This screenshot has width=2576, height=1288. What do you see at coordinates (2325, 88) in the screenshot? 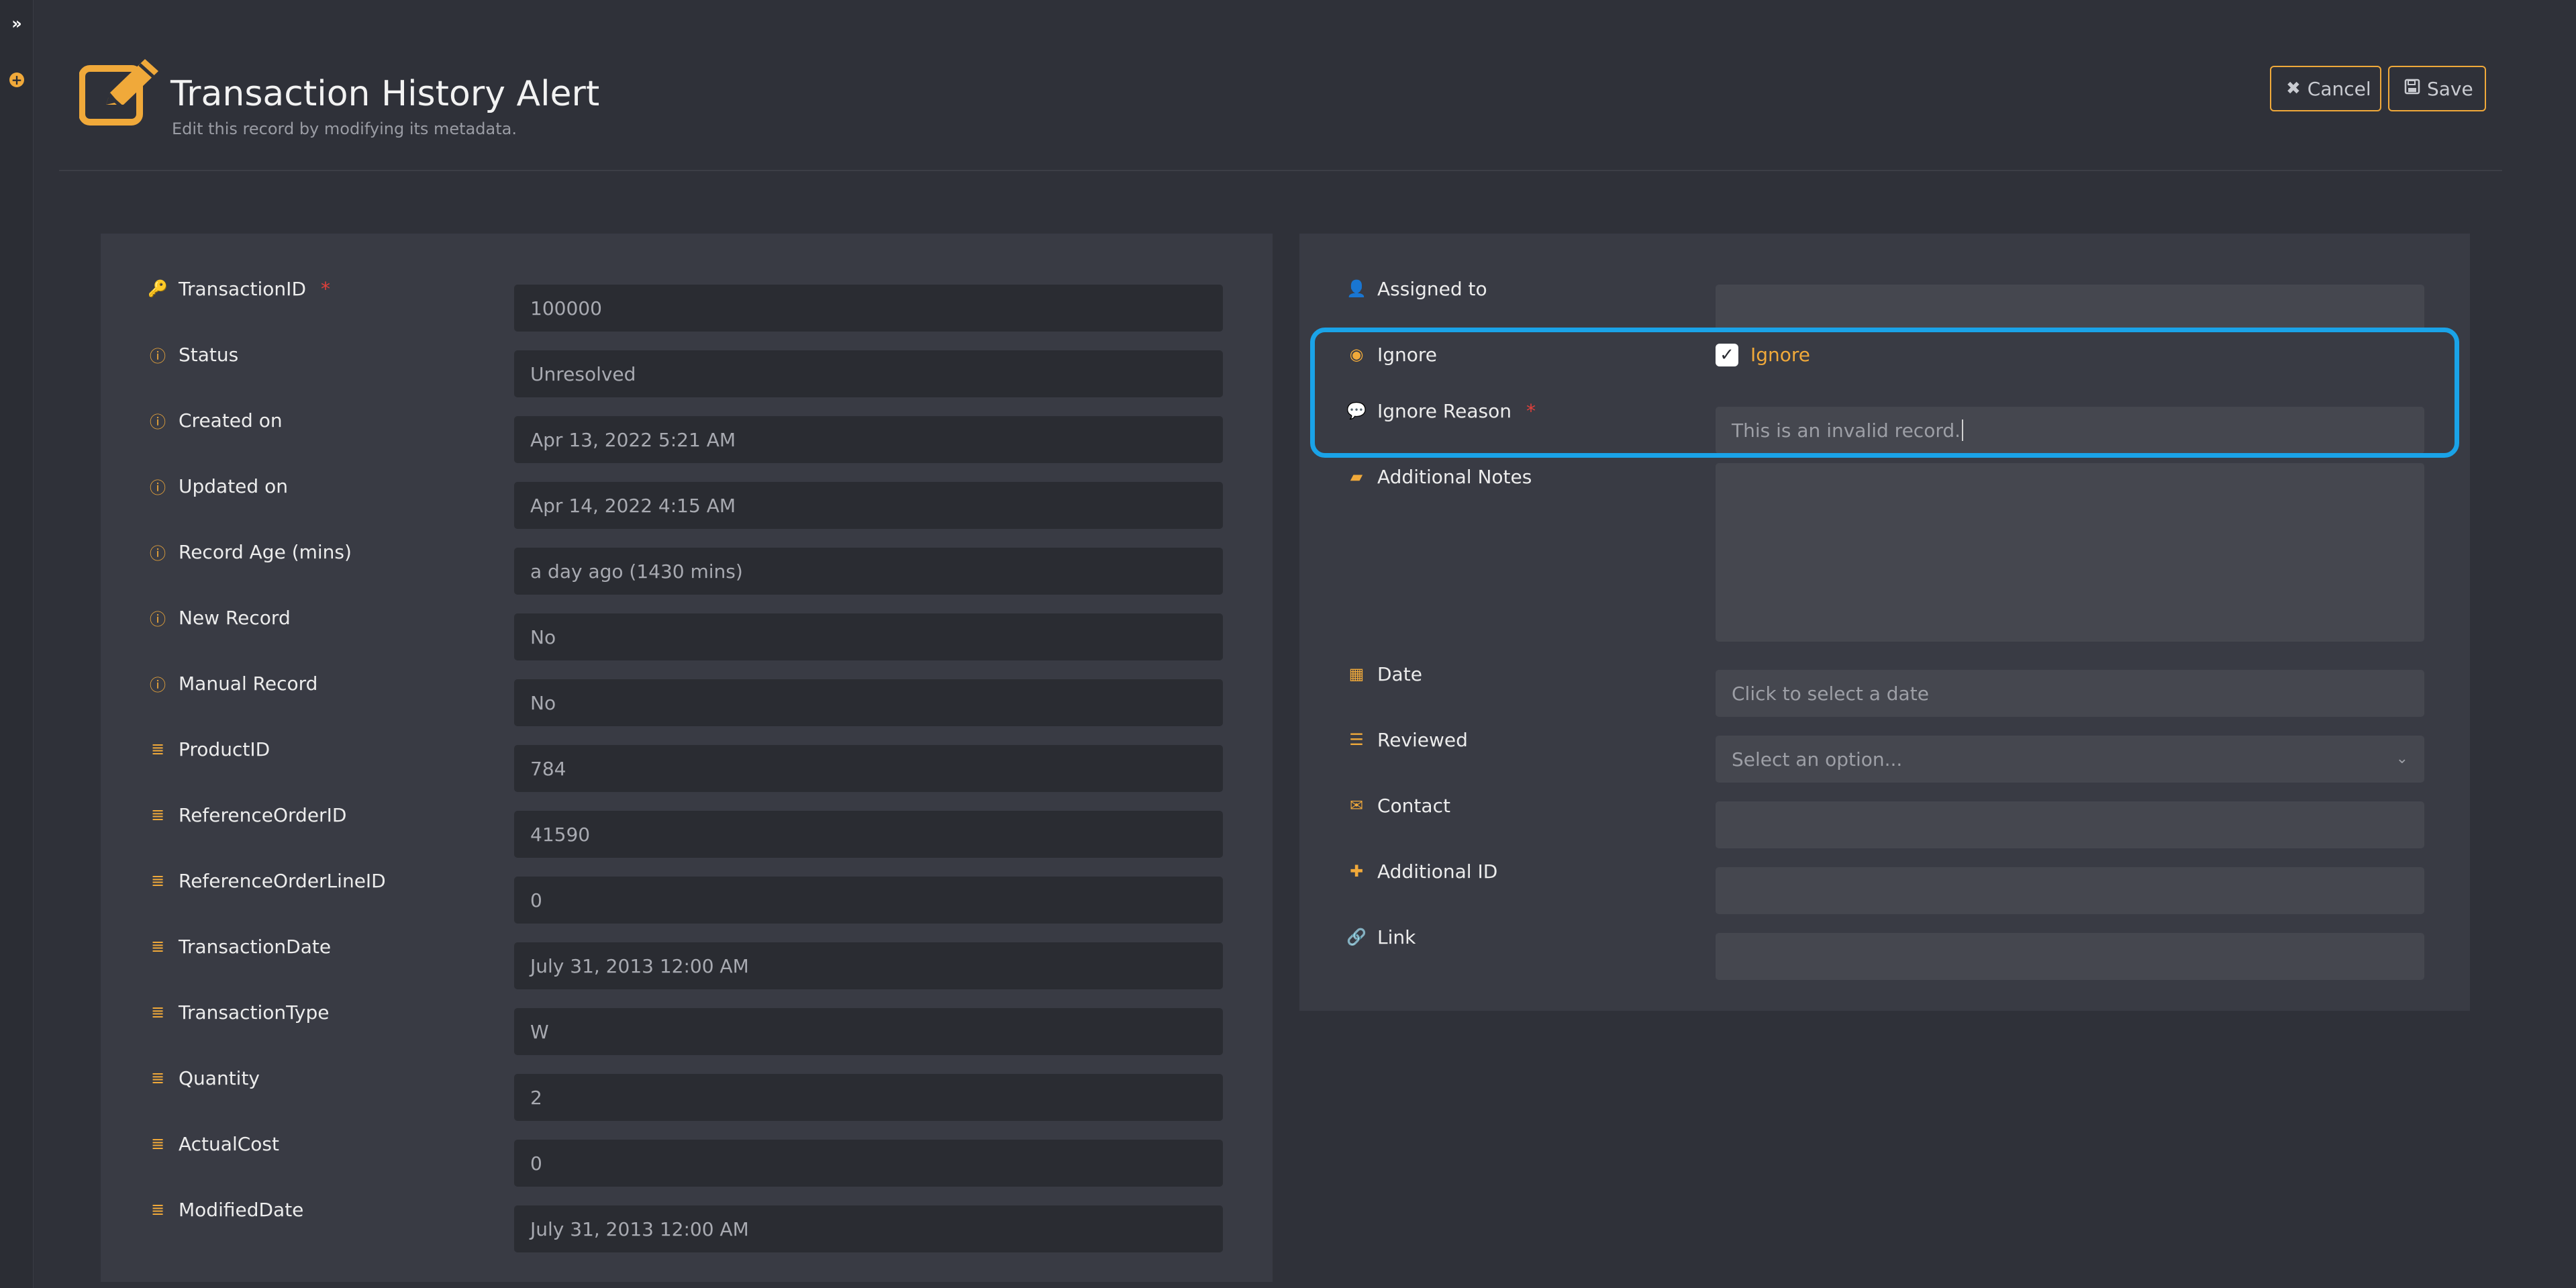
I see `cancel-button: ✖ Cancel` at bounding box center [2325, 88].